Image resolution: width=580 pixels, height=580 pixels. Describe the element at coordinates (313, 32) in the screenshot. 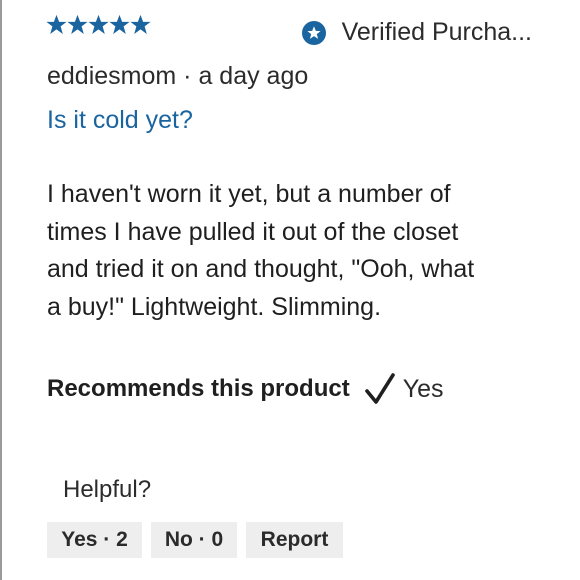

I see `star-in-circle-icon` at that location.